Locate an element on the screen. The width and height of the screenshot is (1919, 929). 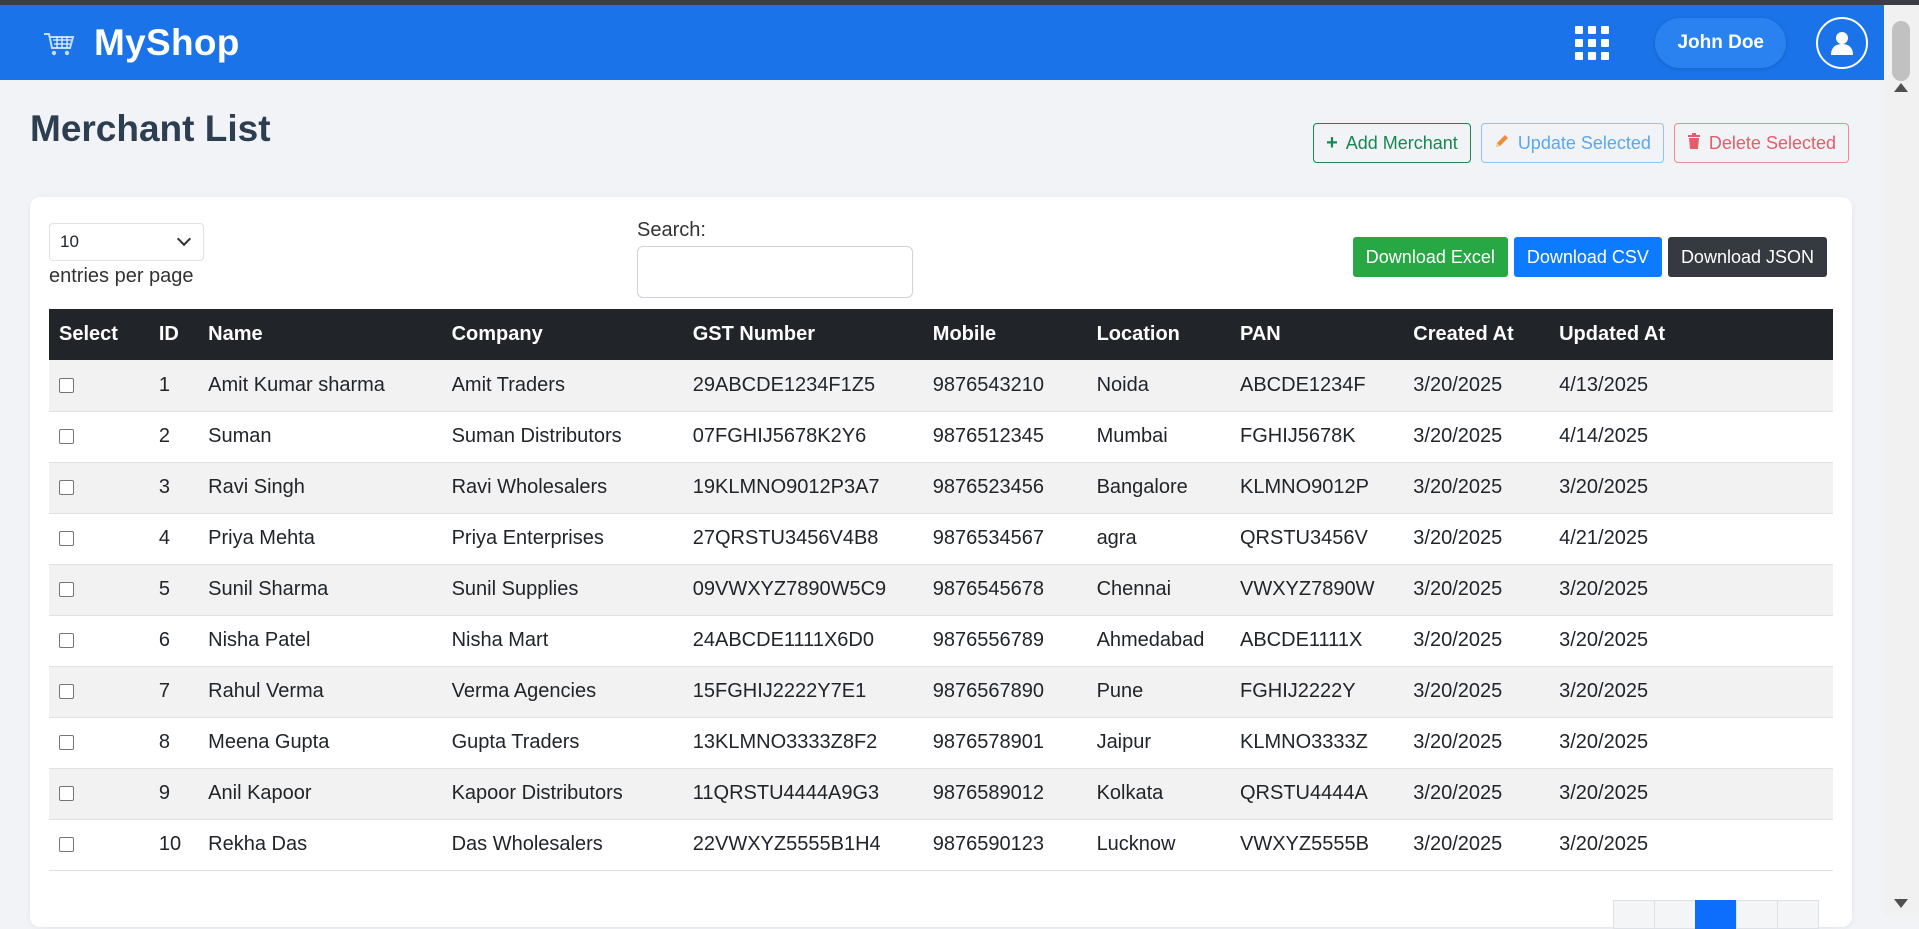
pagination-first-button is located at coordinates (1634, 914).